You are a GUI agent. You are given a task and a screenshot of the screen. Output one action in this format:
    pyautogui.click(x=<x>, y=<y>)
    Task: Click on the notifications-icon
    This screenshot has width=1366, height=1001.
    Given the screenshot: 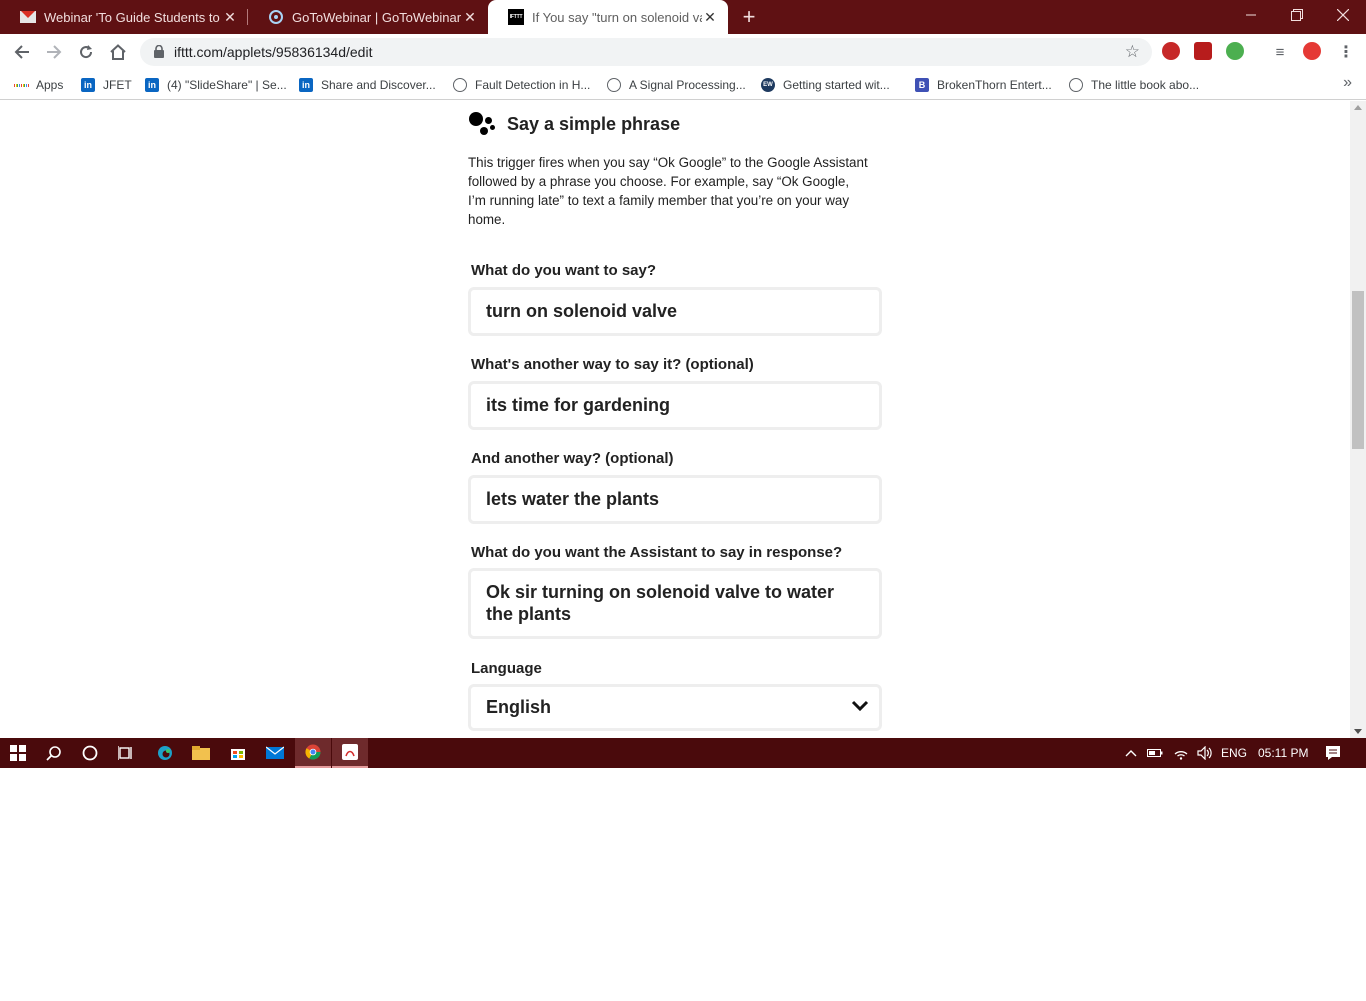 What is the action you would take?
    pyautogui.click(x=1333, y=753)
    